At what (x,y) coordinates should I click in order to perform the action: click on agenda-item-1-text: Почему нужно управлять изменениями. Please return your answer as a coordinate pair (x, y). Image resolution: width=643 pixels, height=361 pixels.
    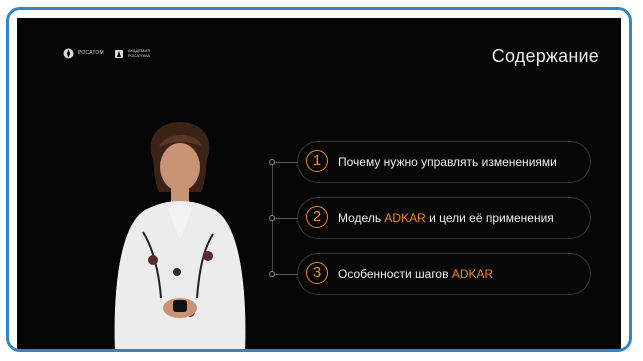
    Looking at the image, I should click on (447, 162).